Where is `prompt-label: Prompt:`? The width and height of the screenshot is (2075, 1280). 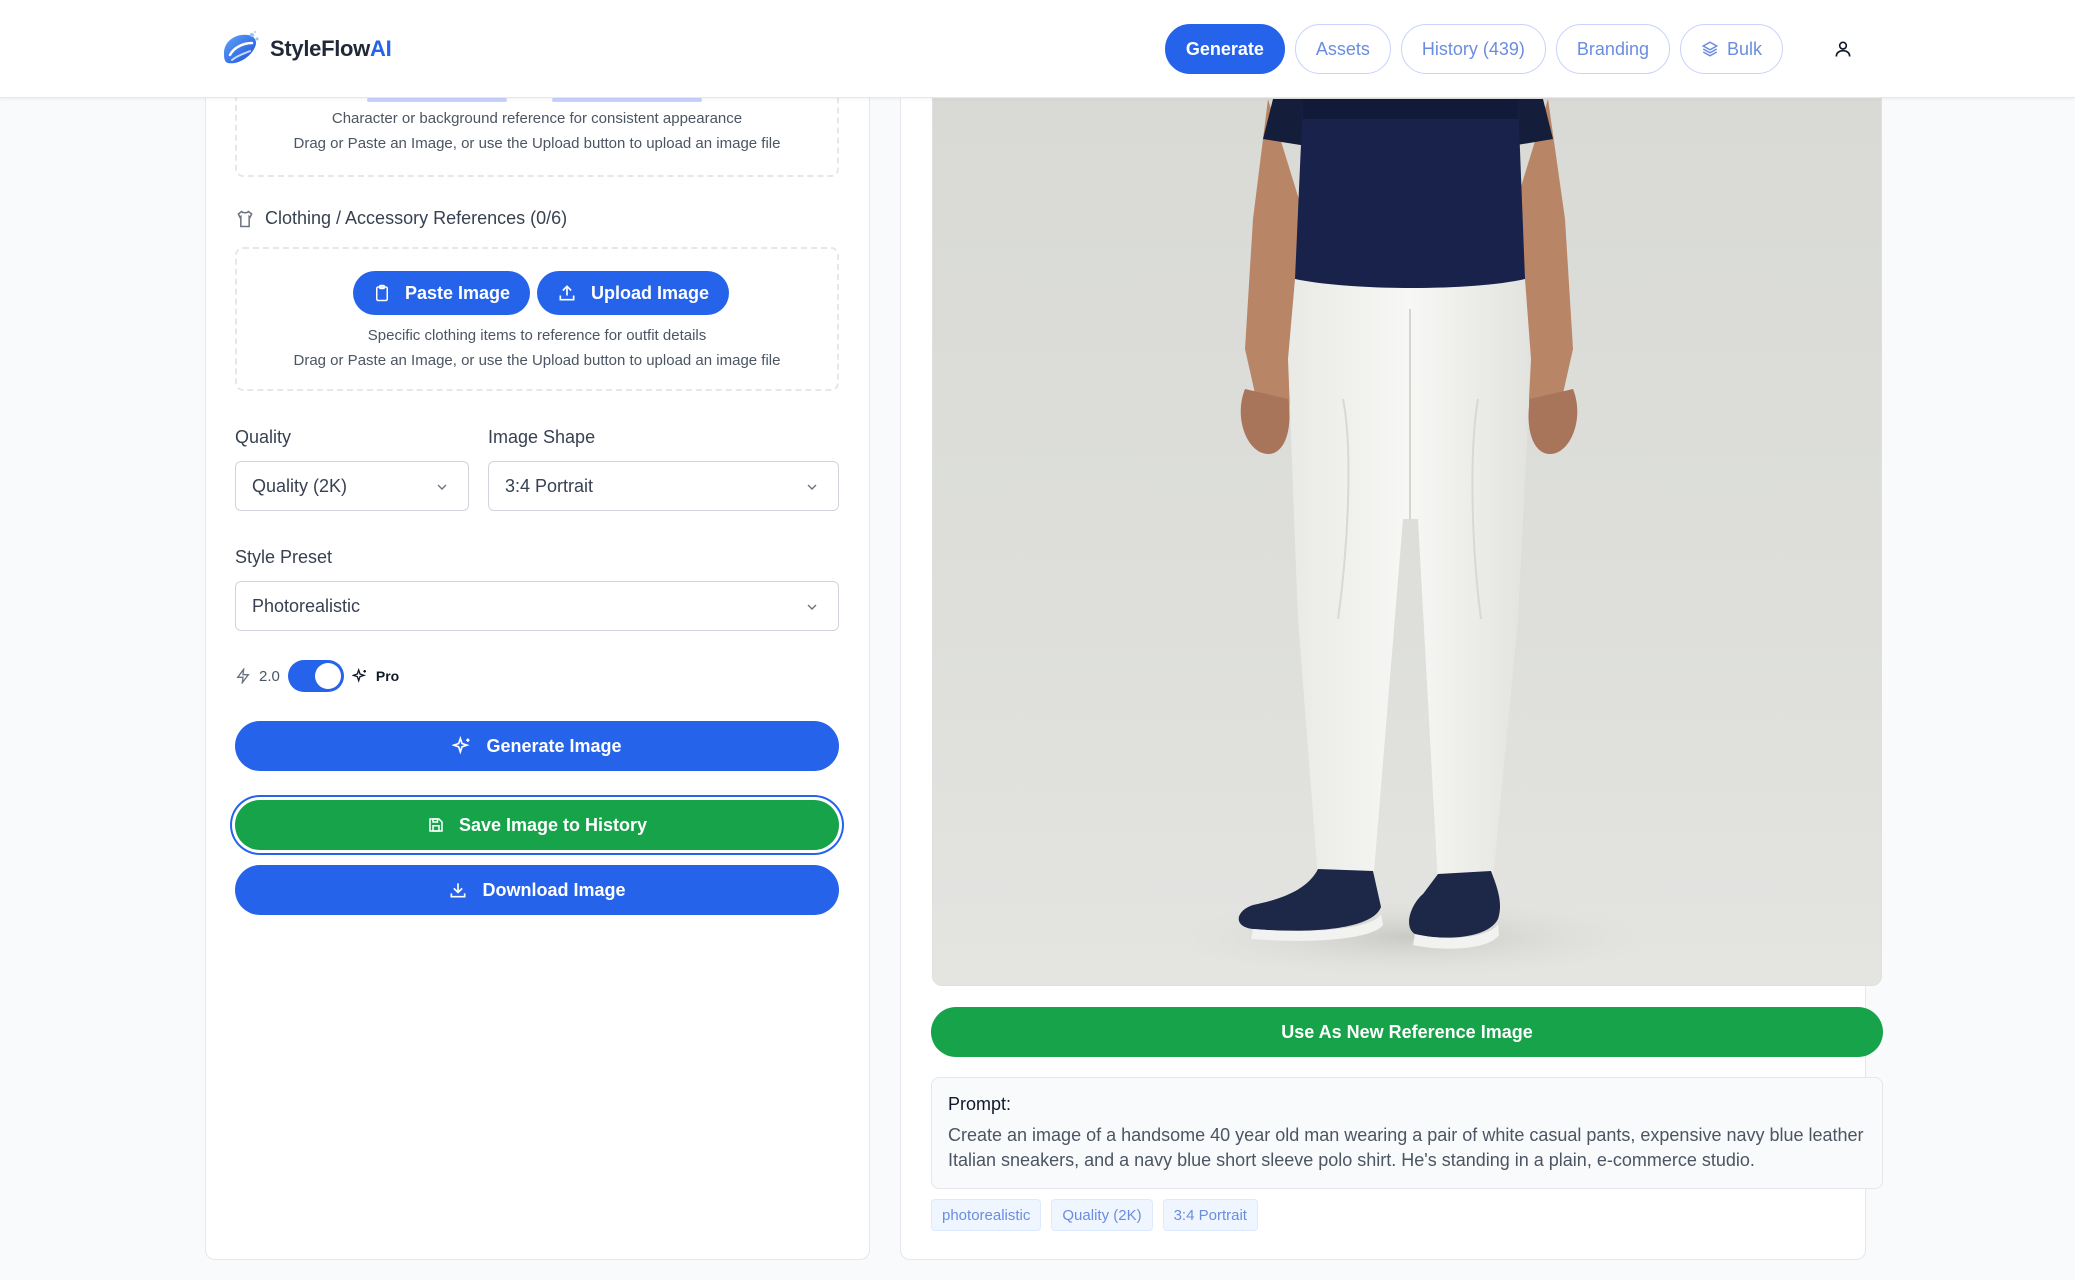 prompt-label: Prompt: is located at coordinates (980, 1104).